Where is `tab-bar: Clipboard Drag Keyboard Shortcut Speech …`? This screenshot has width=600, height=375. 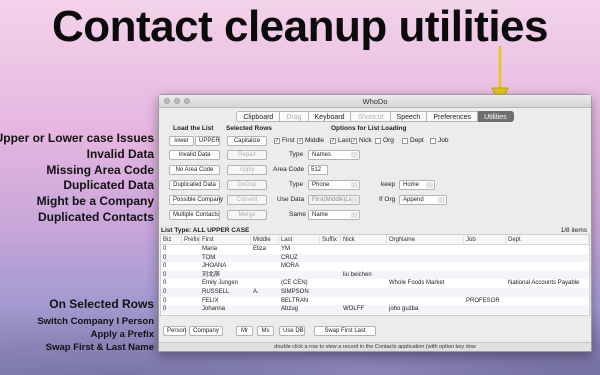 tab-bar: Clipboard Drag Keyboard Shortcut Speech … is located at coordinates (375, 116).